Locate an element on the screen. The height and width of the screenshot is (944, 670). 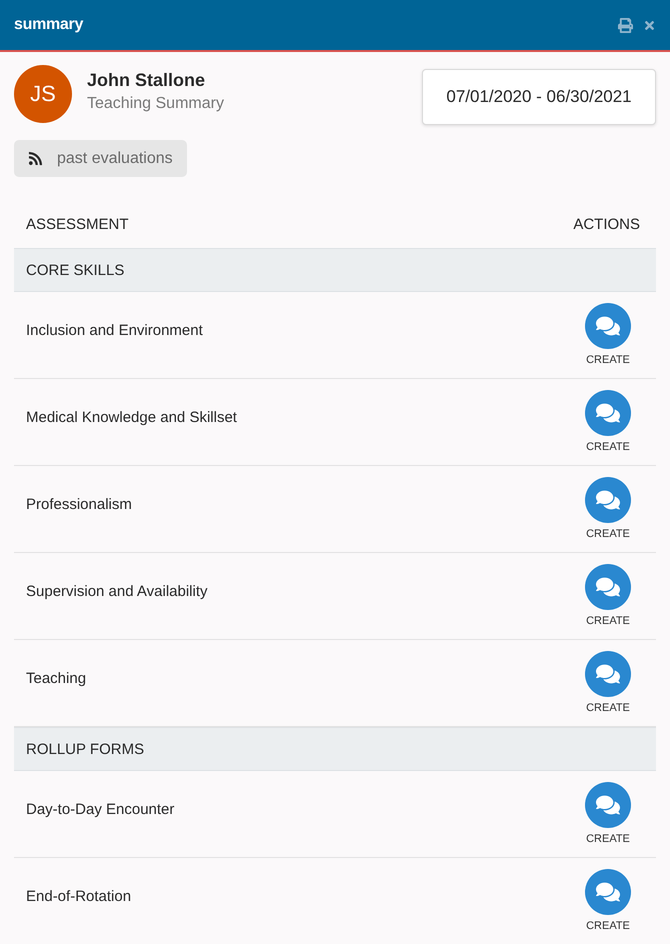
window-title: summary is located at coordinates (49, 25).